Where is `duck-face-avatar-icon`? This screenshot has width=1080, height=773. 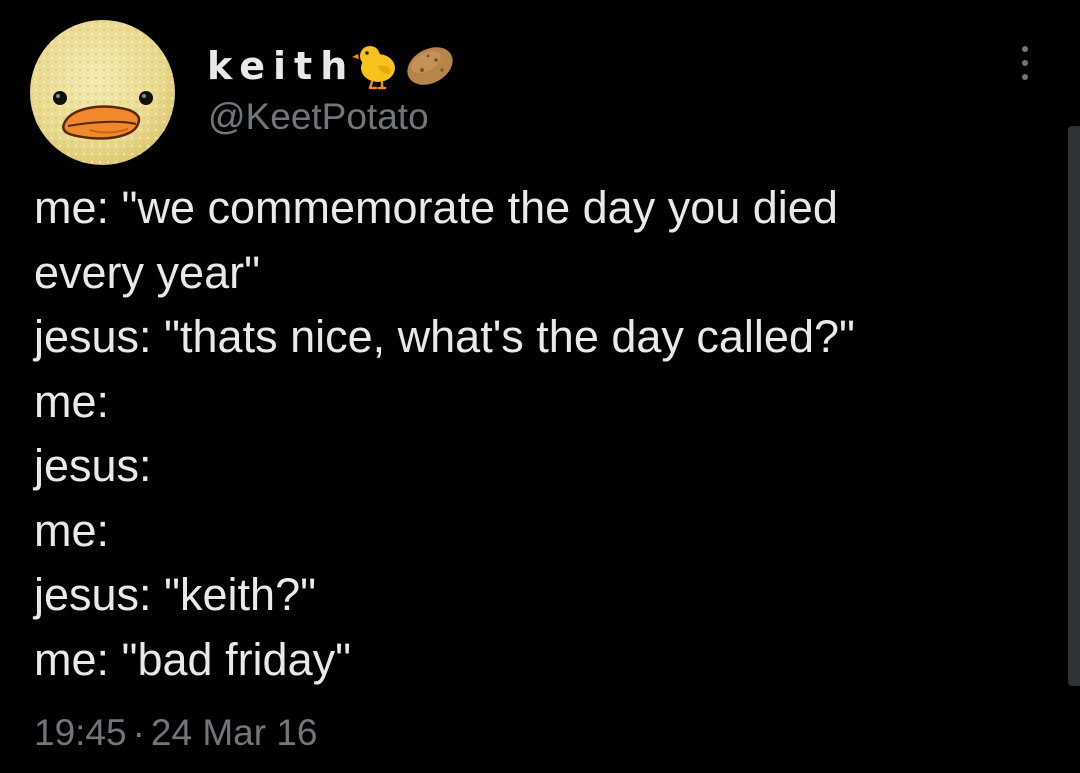 duck-face-avatar-icon is located at coordinates (102, 92).